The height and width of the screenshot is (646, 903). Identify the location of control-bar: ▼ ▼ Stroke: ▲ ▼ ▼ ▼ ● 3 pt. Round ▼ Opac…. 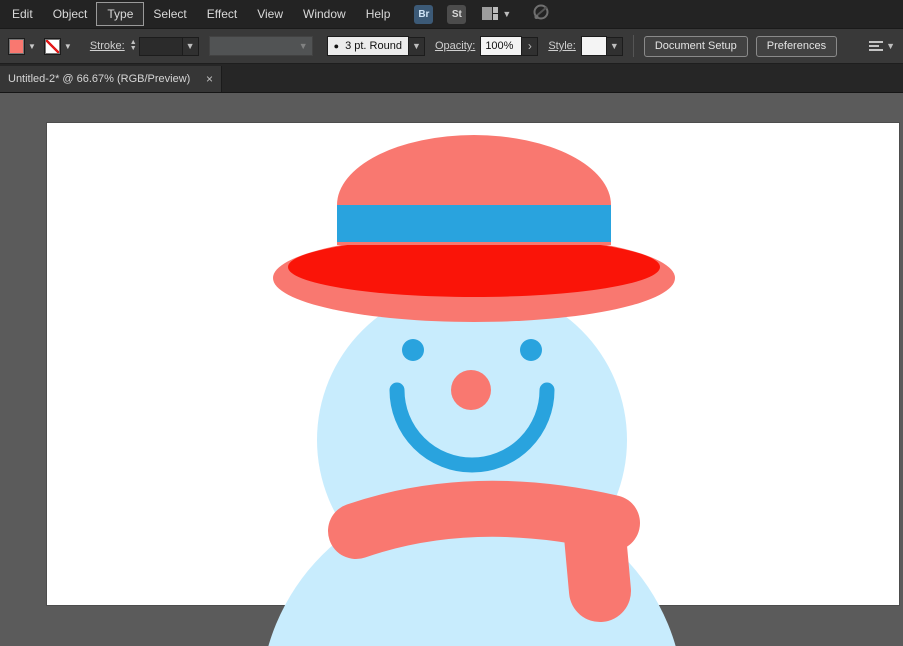
(451, 46).